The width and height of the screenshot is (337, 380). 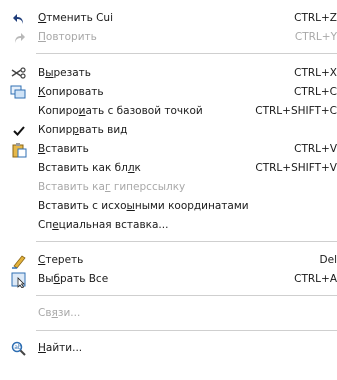 What do you see at coordinates (18, 260) in the screenshot?
I see `eraser-icon` at bounding box center [18, 260].